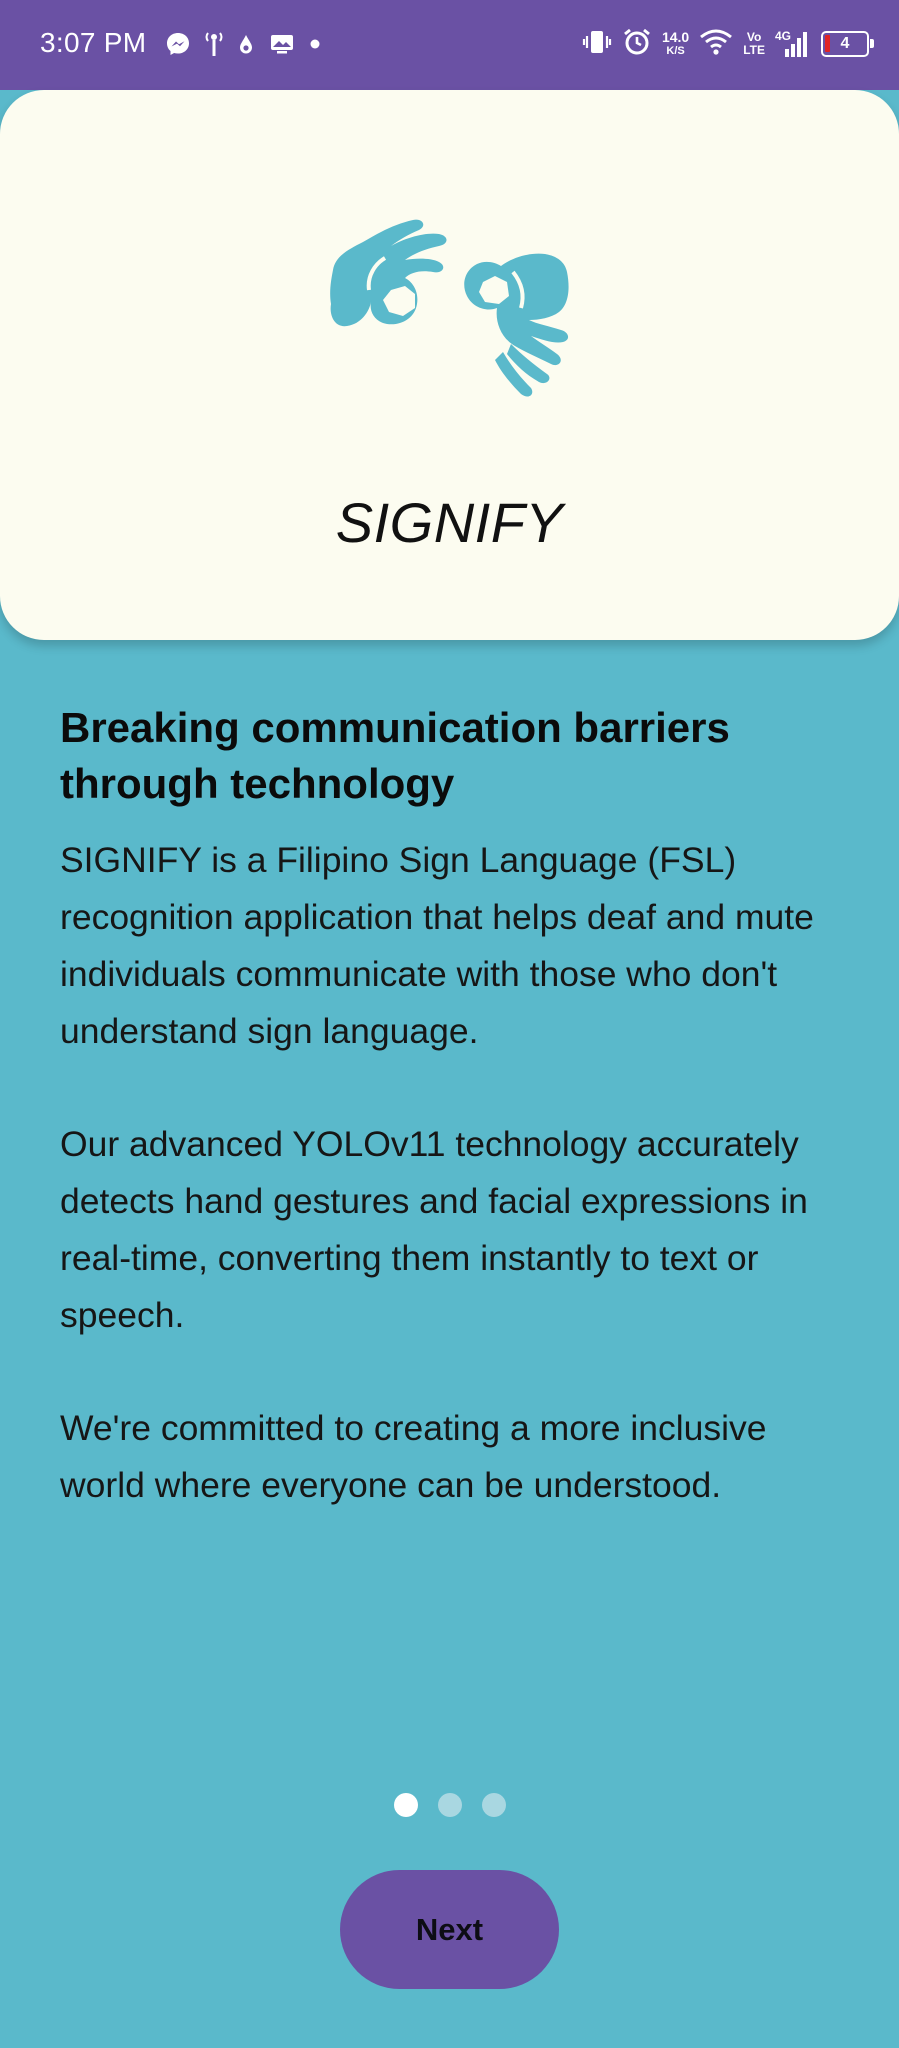  I want to click on volte-indicator: Vo LTE, so click(754, 44).